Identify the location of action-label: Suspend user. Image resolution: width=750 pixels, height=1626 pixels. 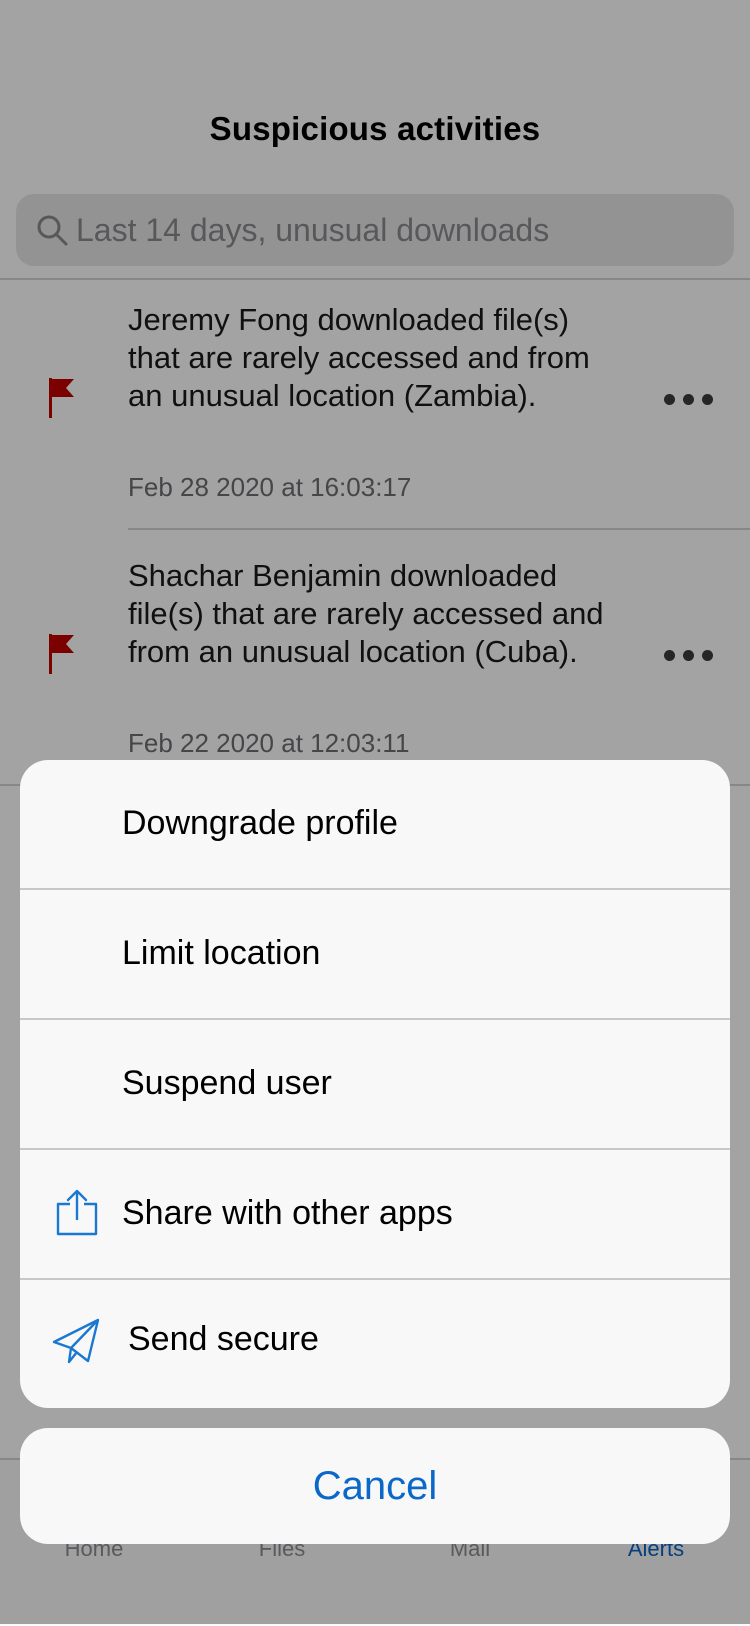
(227, 1083).